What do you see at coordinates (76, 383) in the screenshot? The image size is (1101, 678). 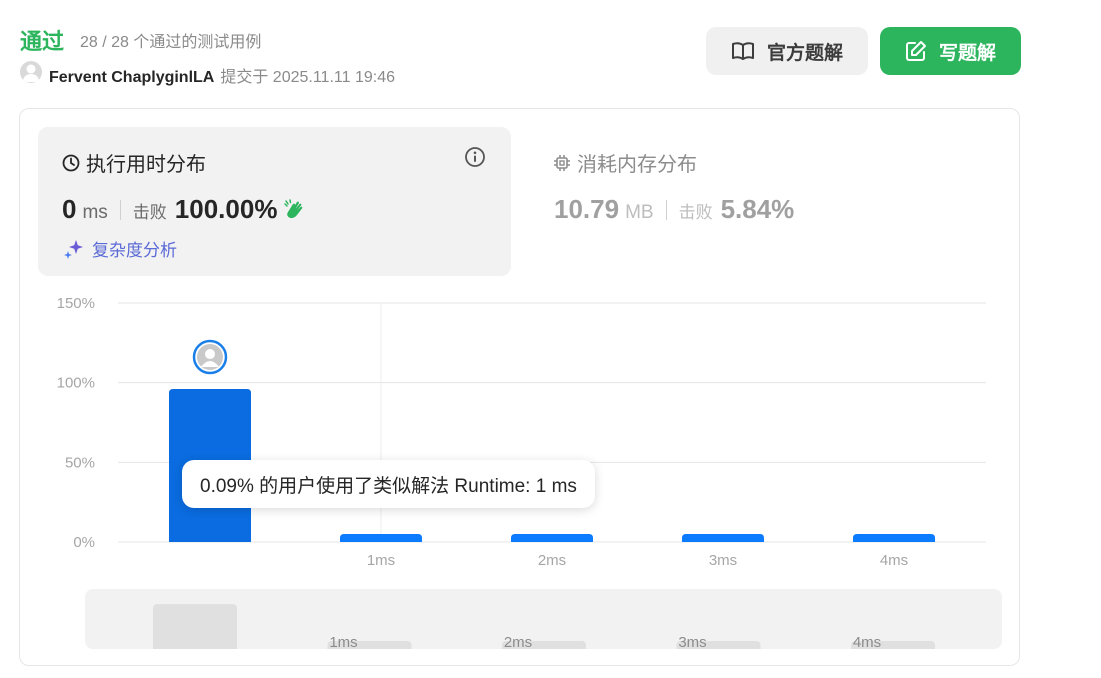 I see `y-tick-label: 100%` at bounding box center [76, 383].